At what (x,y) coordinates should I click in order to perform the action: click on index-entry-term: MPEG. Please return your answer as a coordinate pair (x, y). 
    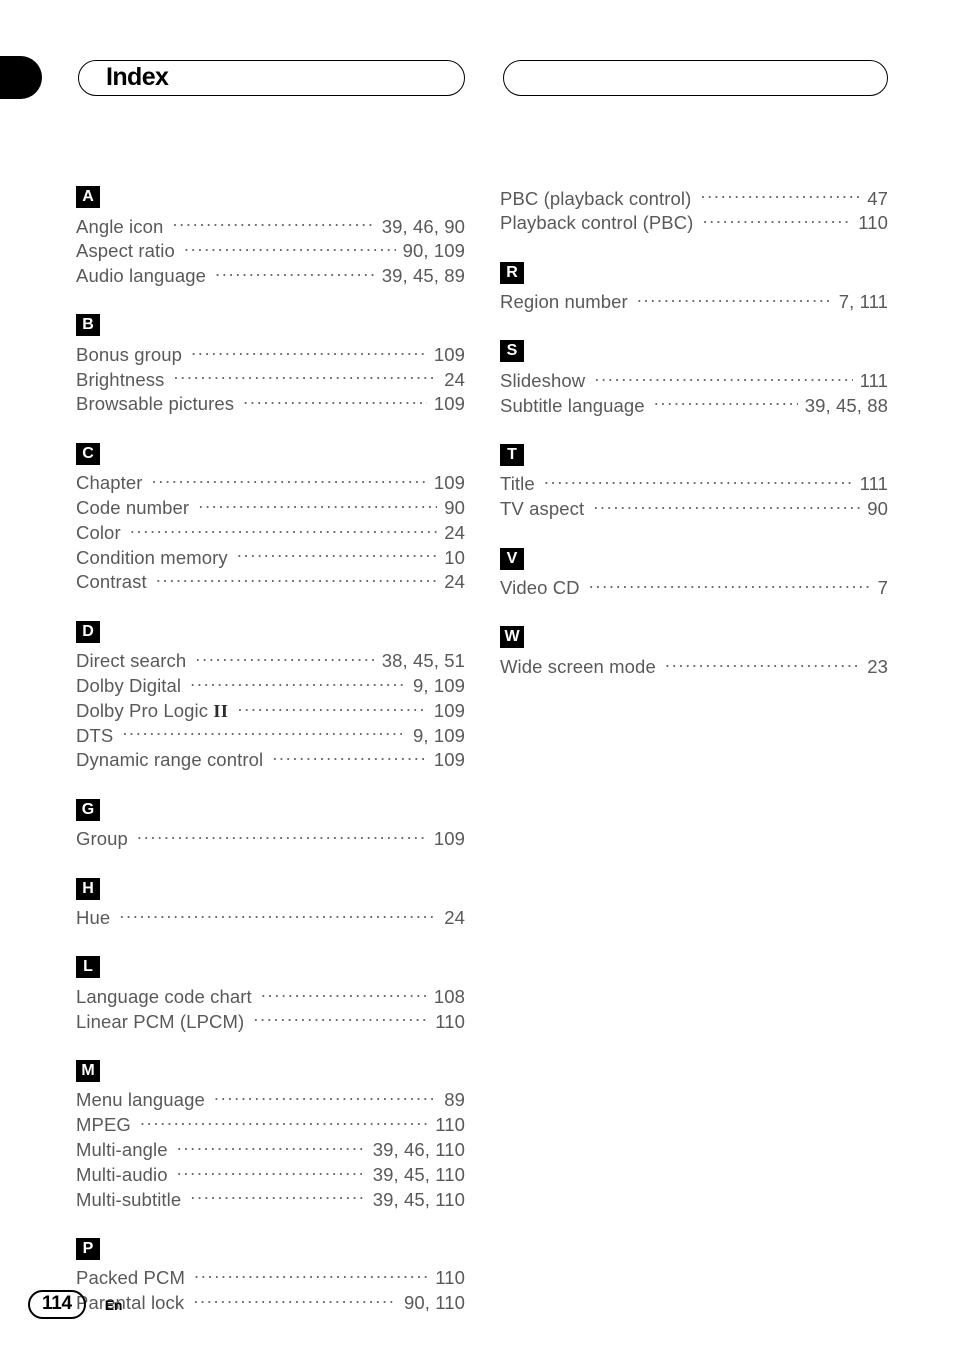
    Looking at the image, I should click on (103, 1125).